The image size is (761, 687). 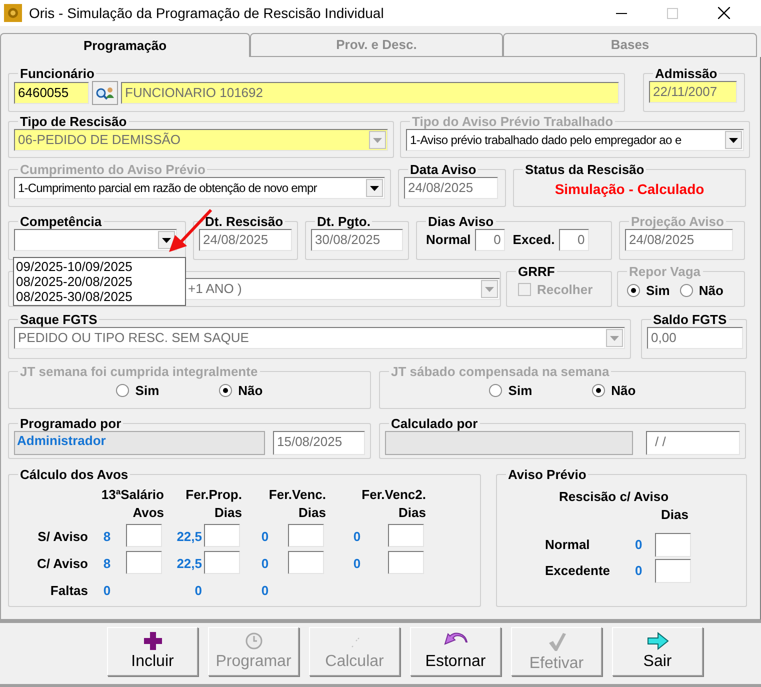 I want to click on group-label: Competência, so click(x=61, y=221).